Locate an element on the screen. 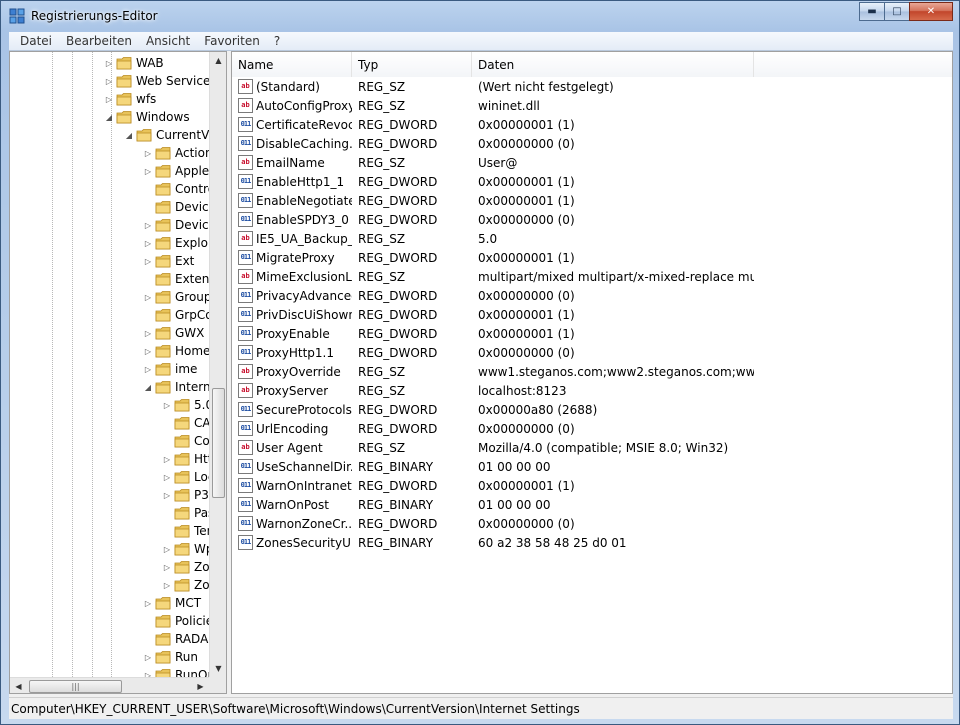 This screenshot has width=960, height=725. tree-node: Ten is located at coordinates (185, 531).